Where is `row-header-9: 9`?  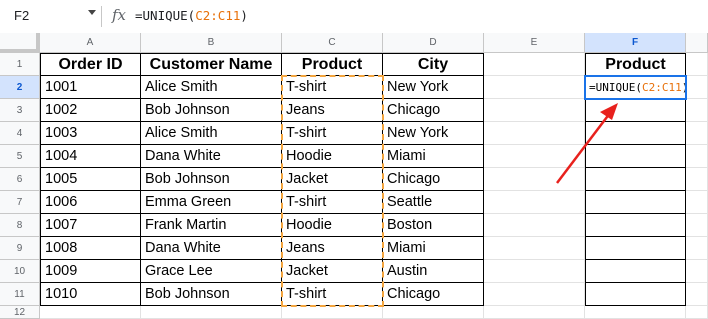 row-header-9: 9 is located at coordinates (20, 248).